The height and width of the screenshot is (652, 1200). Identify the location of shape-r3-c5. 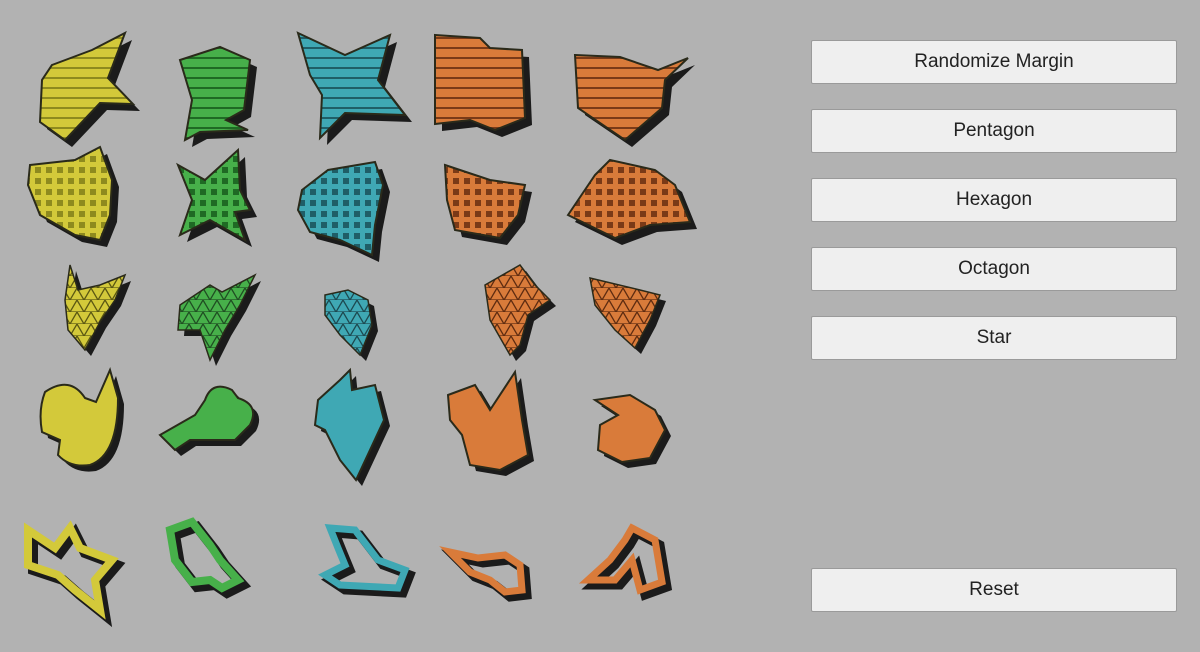
(627, 315).